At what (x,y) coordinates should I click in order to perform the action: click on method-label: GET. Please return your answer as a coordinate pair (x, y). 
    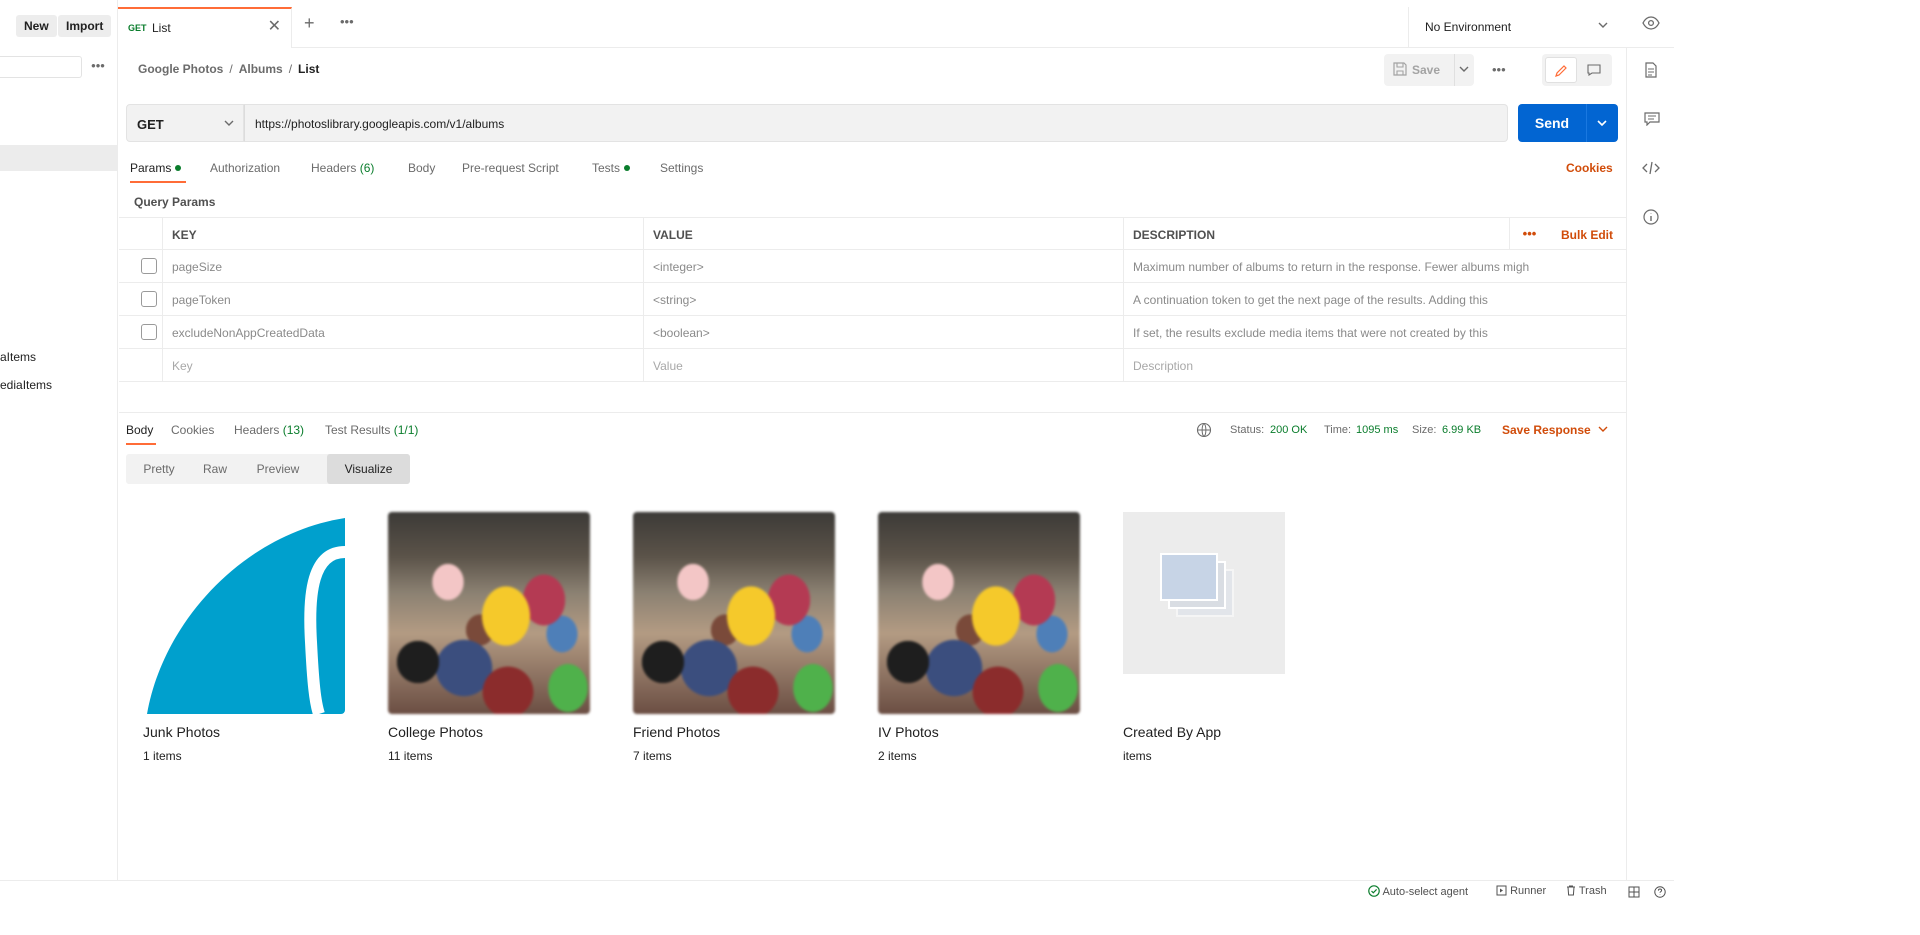
    Looking at the image, I should click on (150, 124).